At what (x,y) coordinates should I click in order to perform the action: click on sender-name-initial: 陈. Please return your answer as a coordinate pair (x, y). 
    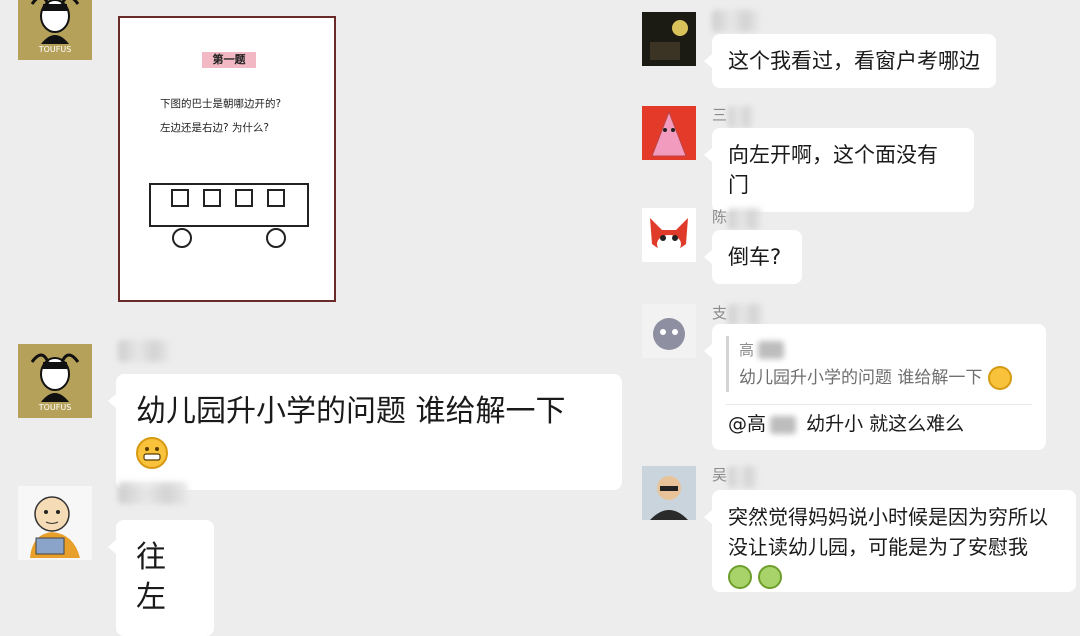
    Looking at the image, I should click on (720, 217).